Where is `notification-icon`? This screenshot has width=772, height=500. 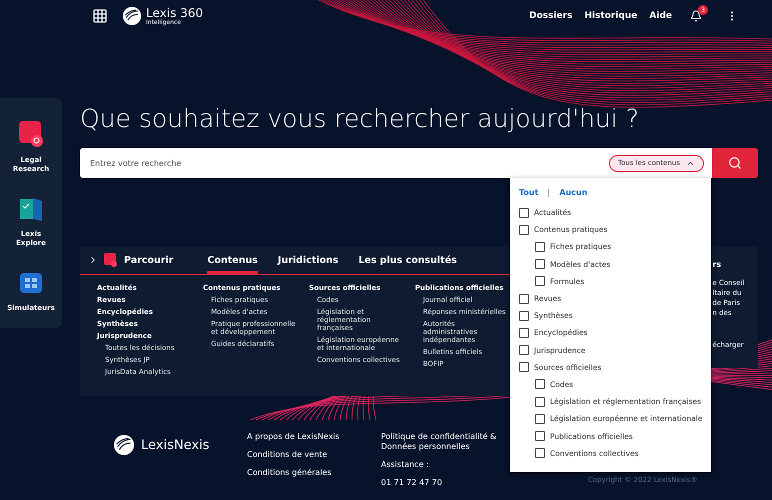 notification-icon is located at coordinates (696, 16).